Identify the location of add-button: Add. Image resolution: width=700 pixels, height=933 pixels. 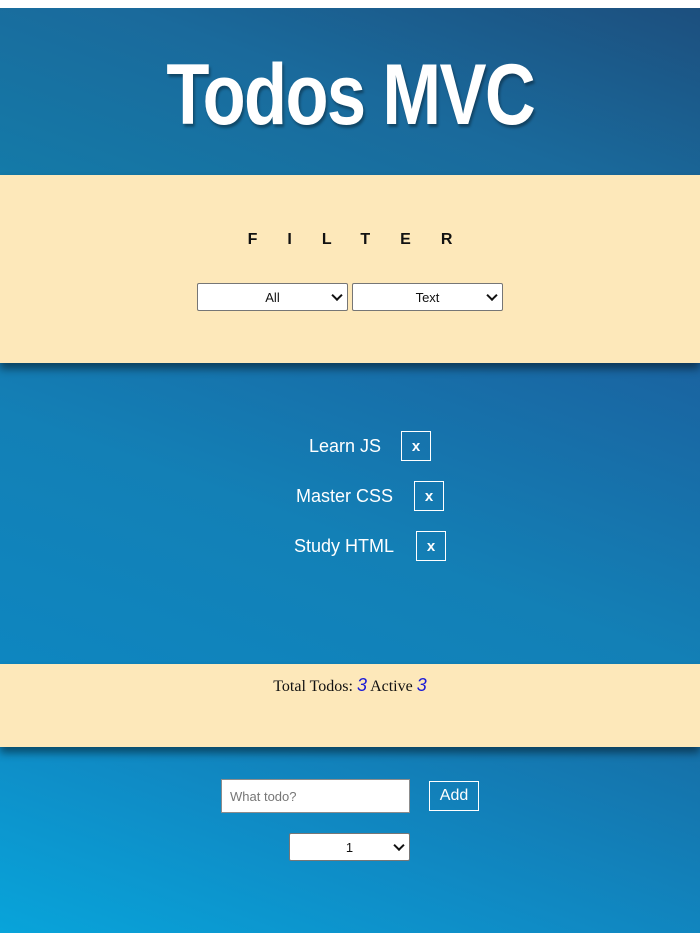
(454, 796).